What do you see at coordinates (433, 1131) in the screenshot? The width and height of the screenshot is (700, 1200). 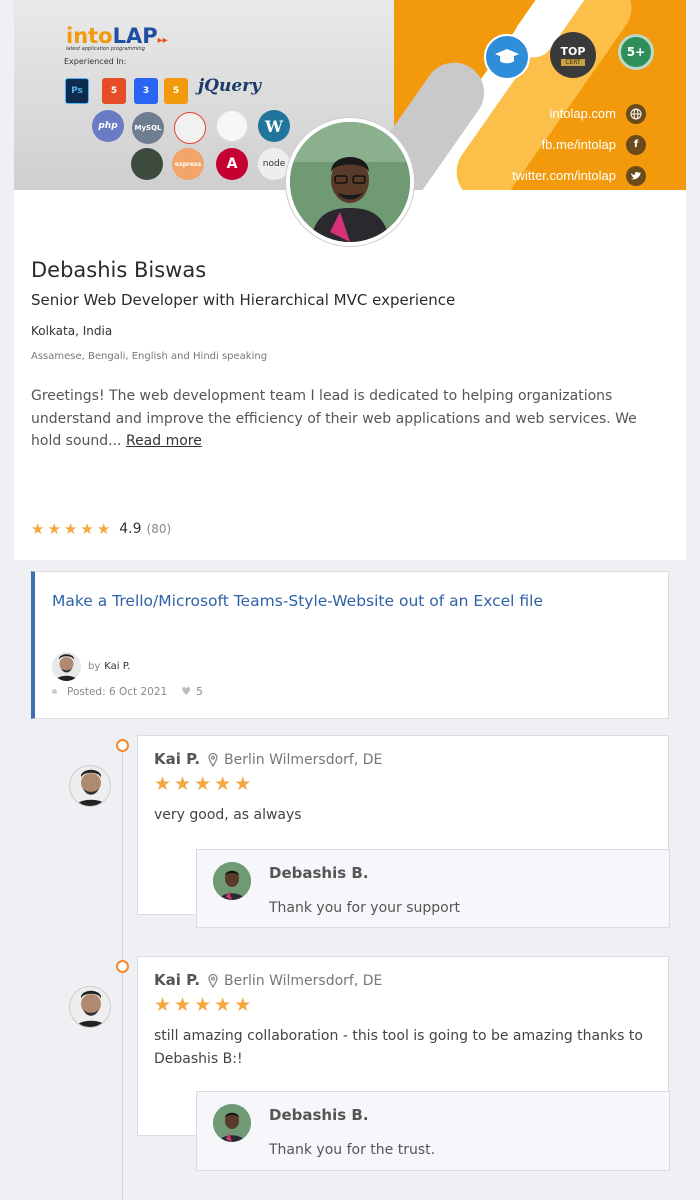 I see `reply-card: Debashis B. Thank you for the trust.` at bounding box center [433, 1131].